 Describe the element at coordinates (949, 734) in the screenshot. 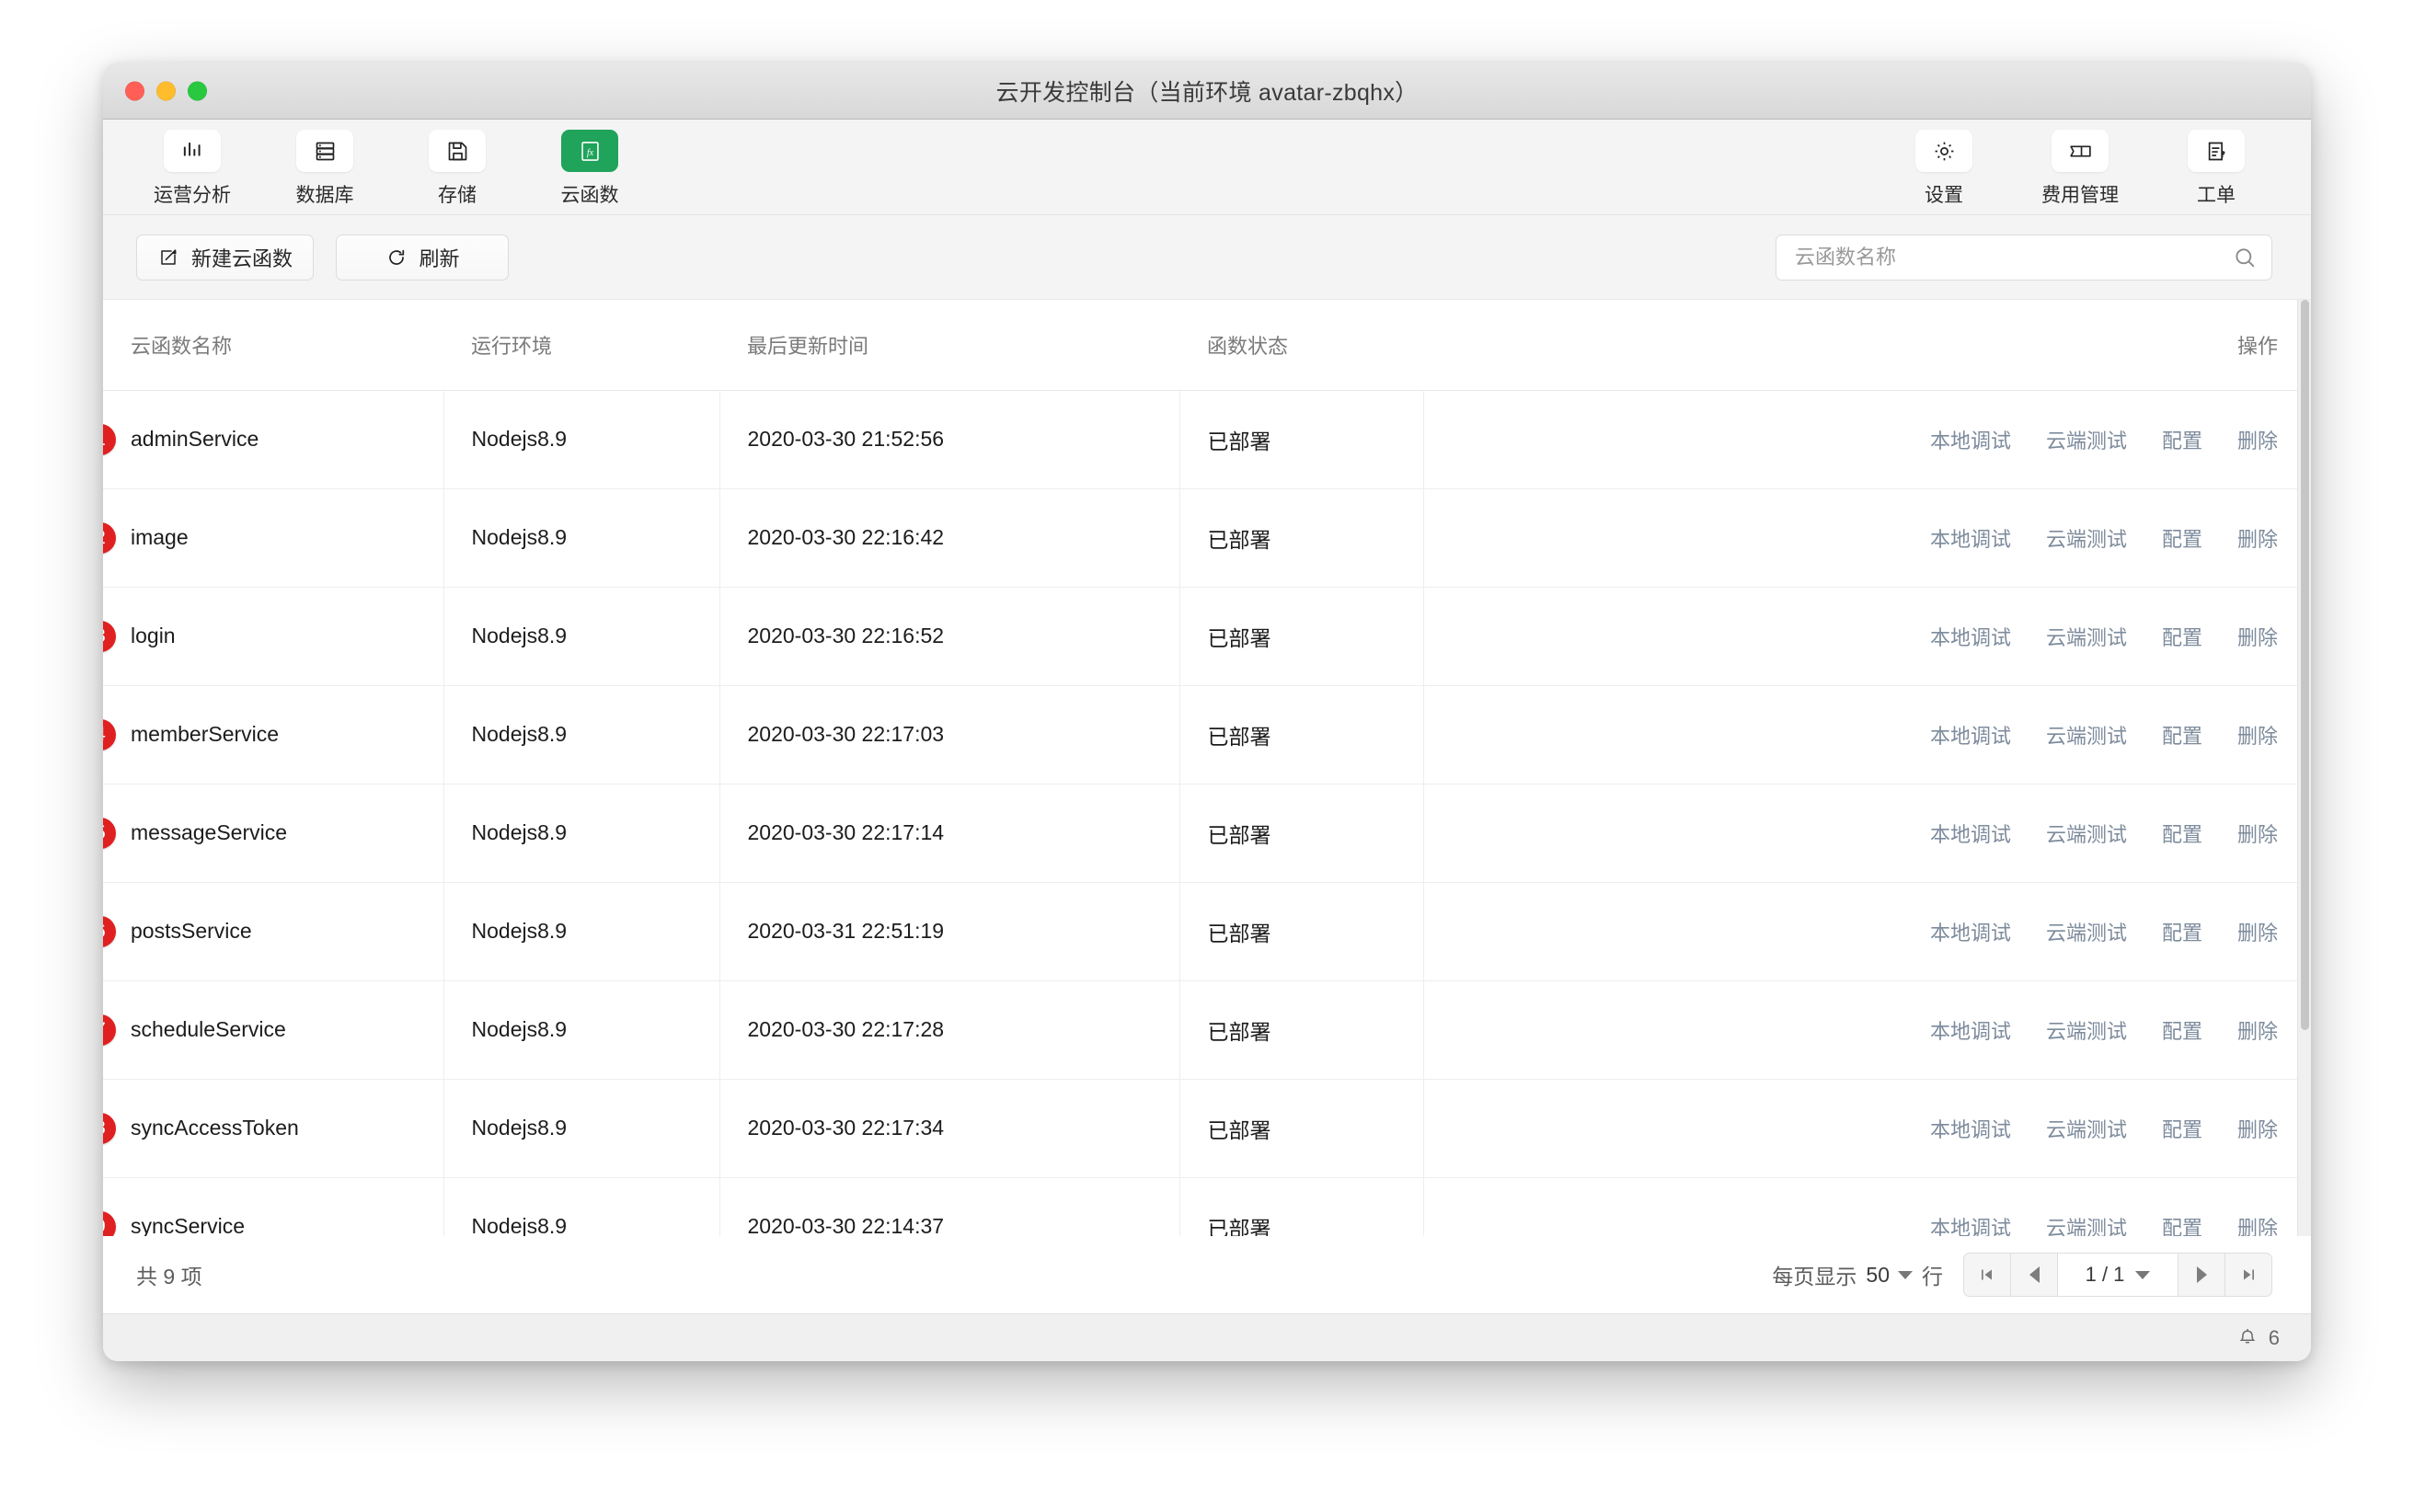

I see `cell-updated-time: 2020-03-30 22:17:03` at that location.